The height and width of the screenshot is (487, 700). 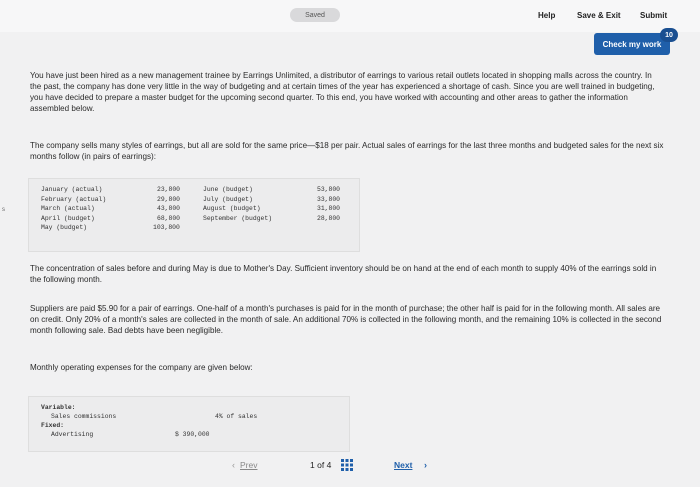 I want to click on sales-value: 103,800, so click(x=166, y=228).